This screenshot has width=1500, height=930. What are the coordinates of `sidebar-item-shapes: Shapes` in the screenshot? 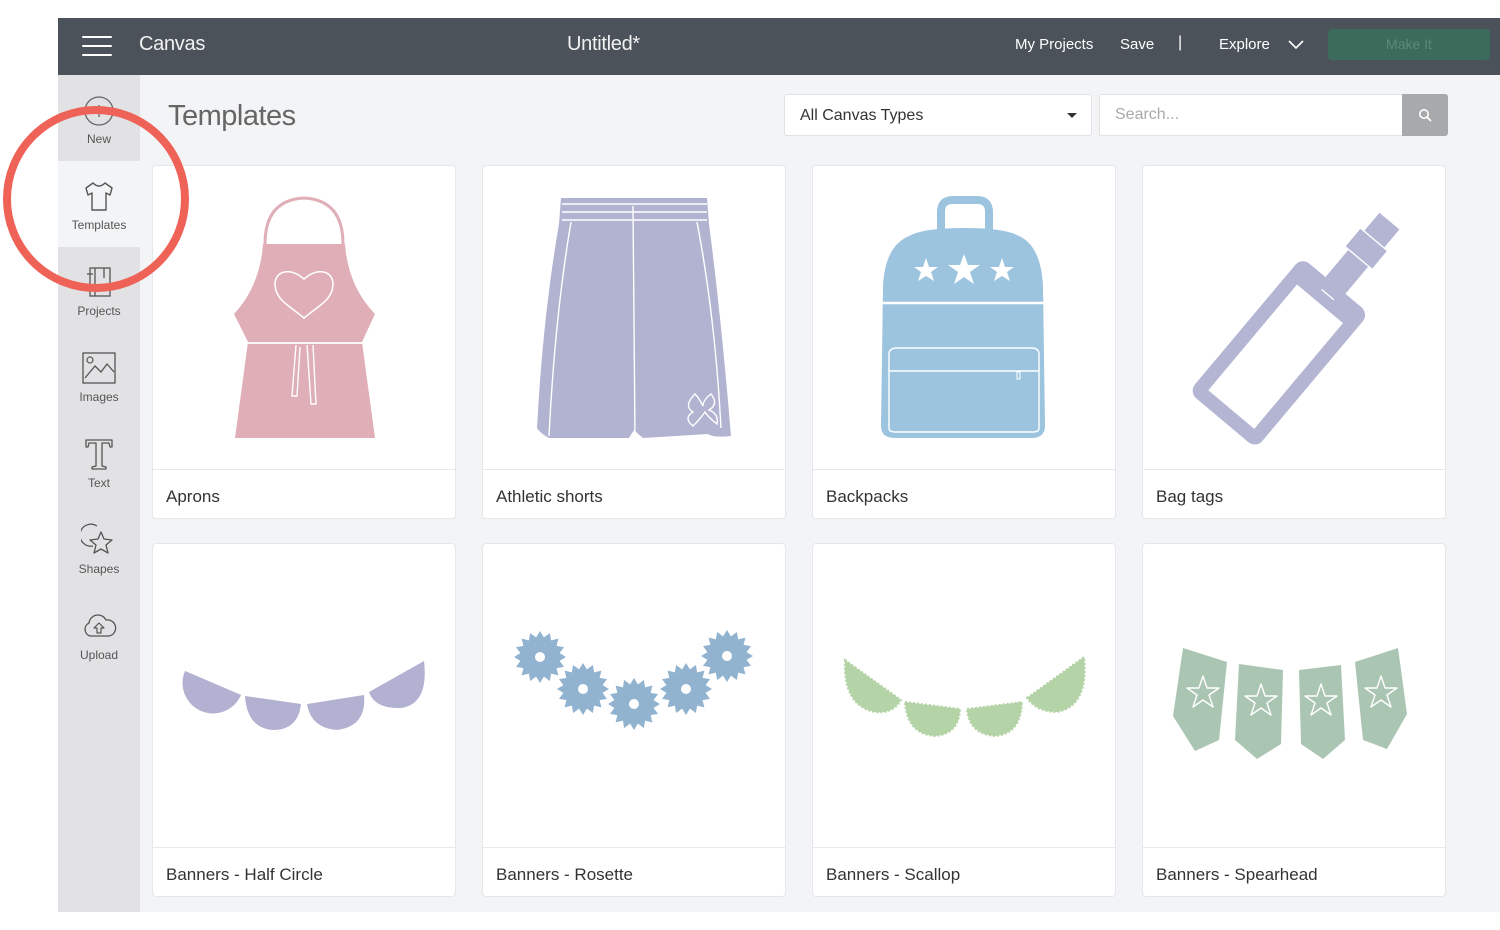 It's located at (99, 548).